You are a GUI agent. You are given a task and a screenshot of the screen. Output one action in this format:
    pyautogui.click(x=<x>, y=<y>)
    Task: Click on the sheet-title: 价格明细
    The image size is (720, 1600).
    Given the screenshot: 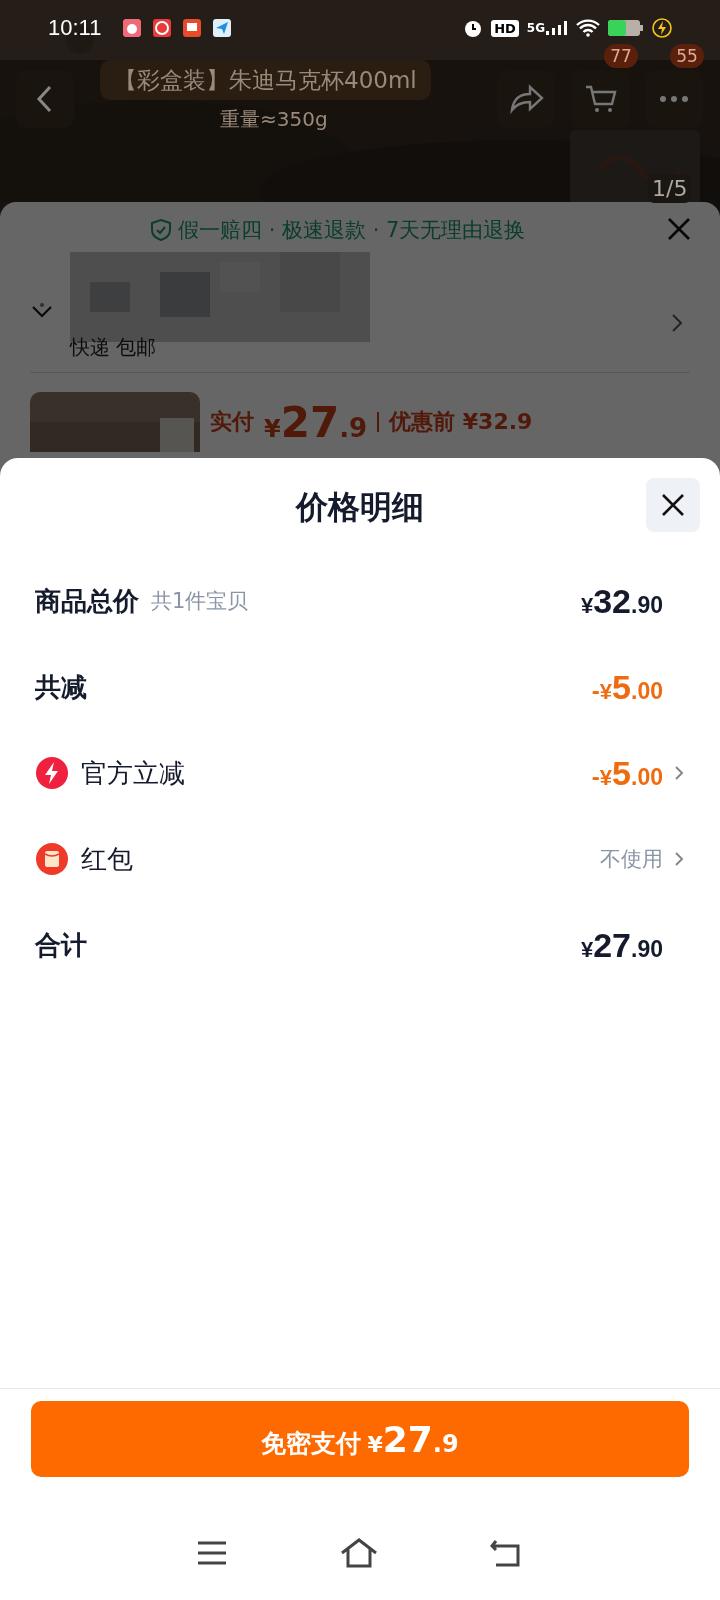 What is the action you would take?
    pyautogui.click(x=360, y=507)
    